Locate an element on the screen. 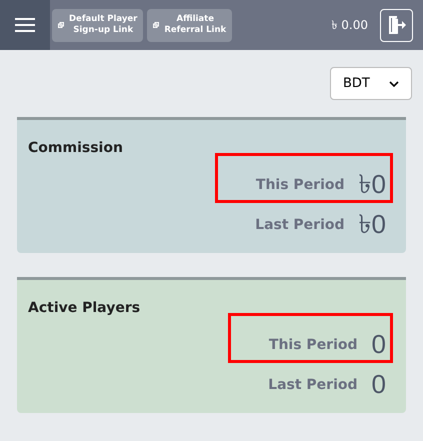  exit-door-icon is located at coordinates (396, 25).